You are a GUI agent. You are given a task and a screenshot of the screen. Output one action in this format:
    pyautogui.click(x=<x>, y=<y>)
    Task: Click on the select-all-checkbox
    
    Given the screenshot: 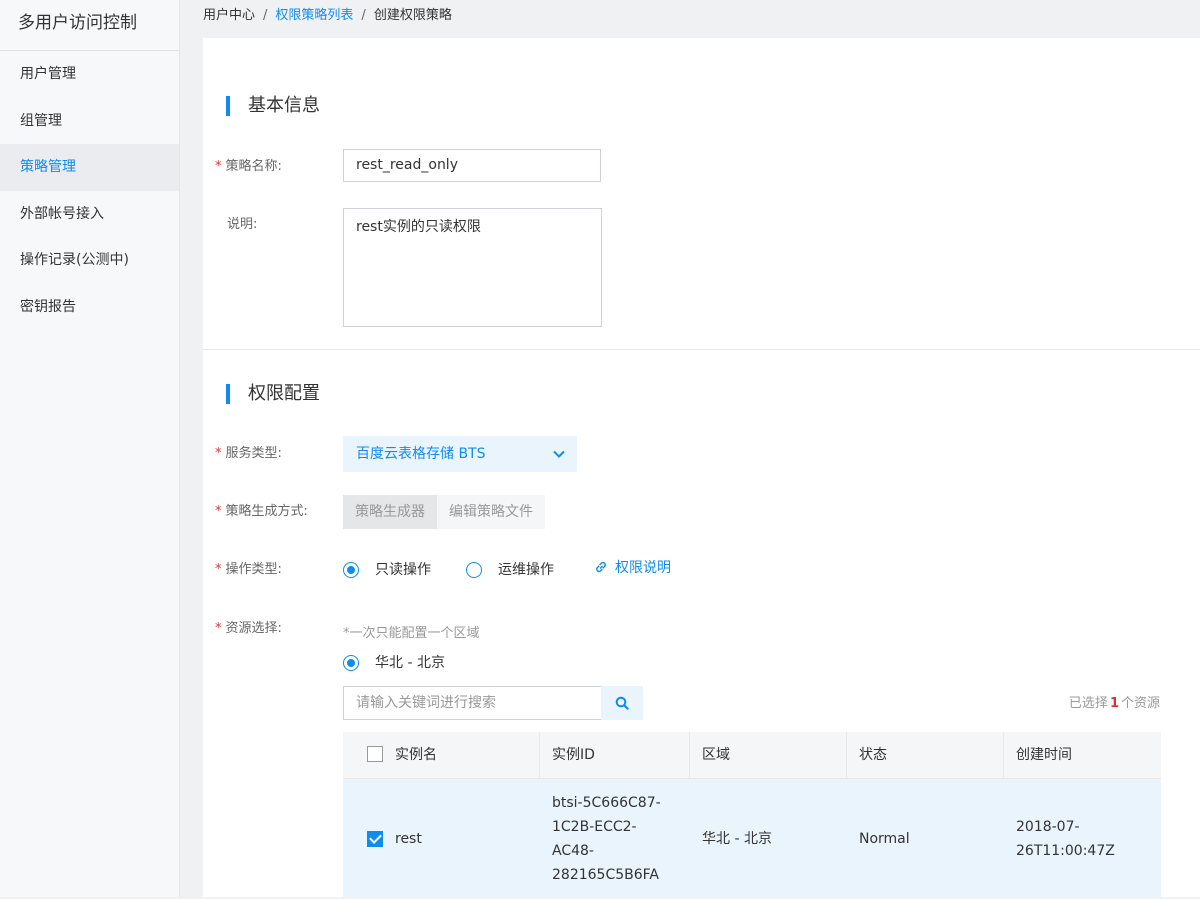 What is the action you would take?
    pyautogui.click(x=375, y=754)
    